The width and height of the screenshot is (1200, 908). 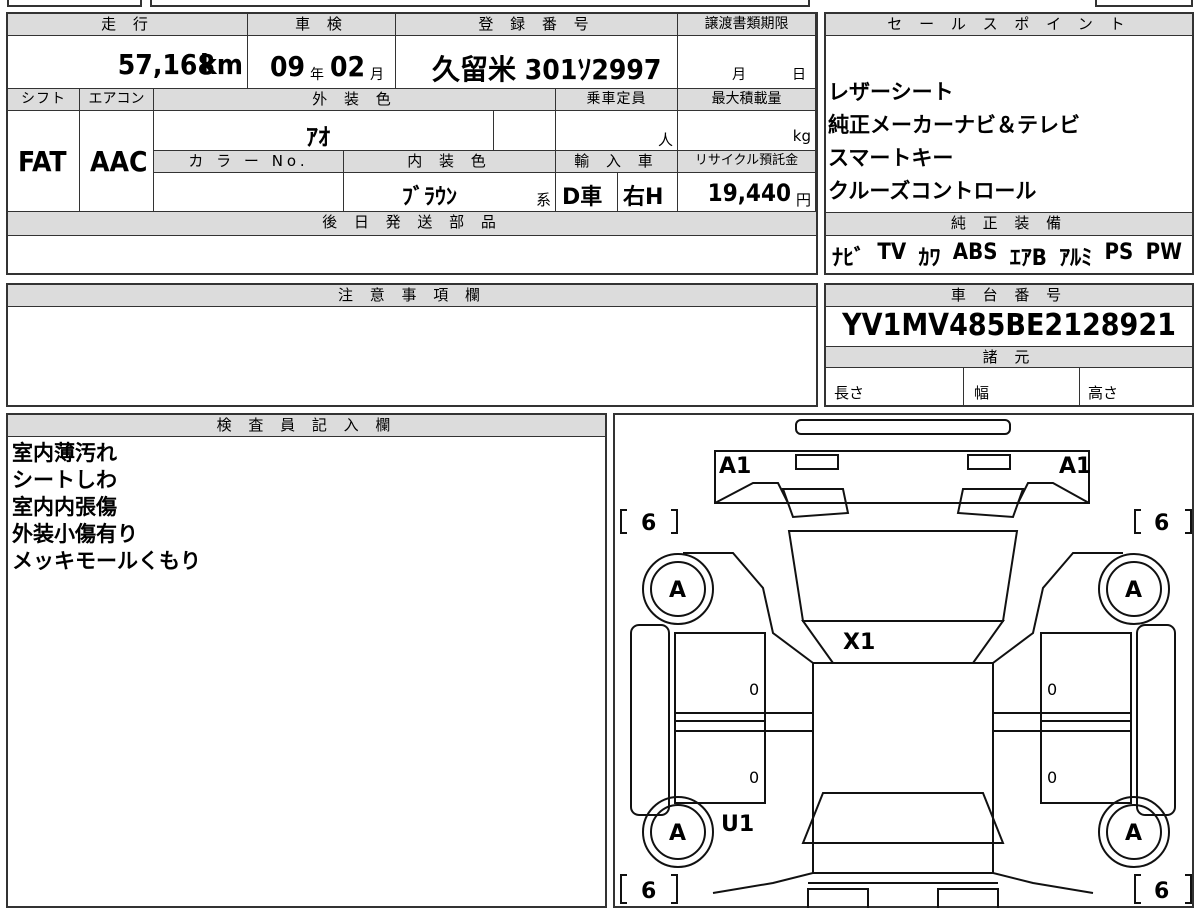 I want to click on top-clipped-right, so click(x=1144, y=3).